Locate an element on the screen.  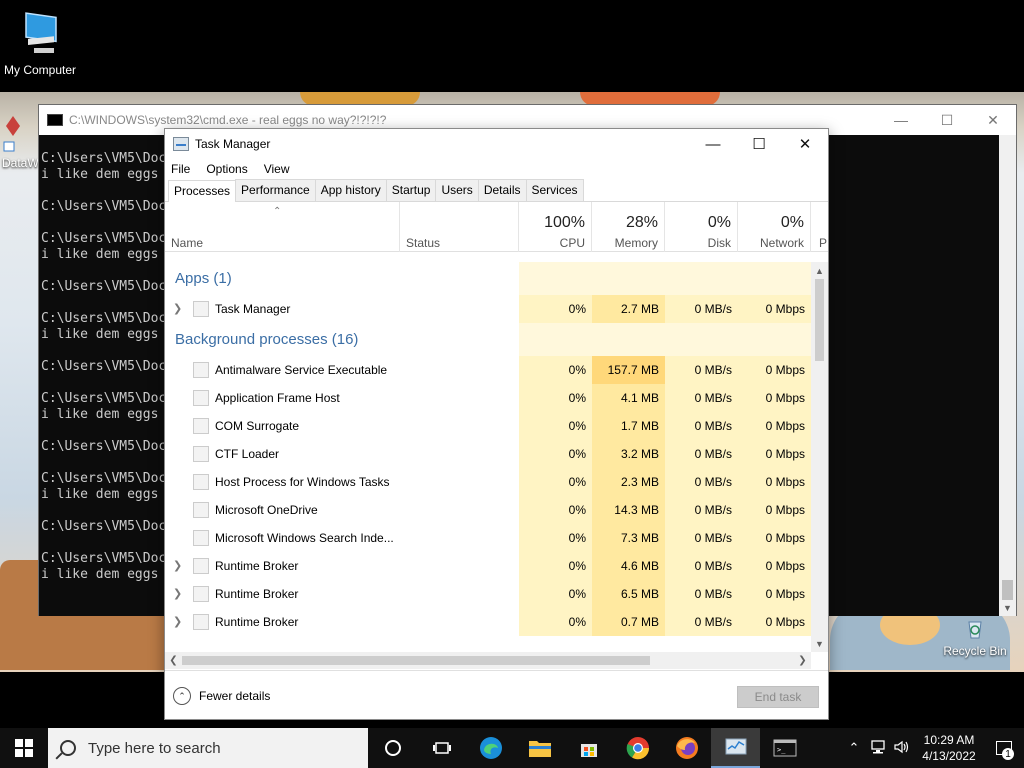
store-icon is located at coordinates (588, 748).